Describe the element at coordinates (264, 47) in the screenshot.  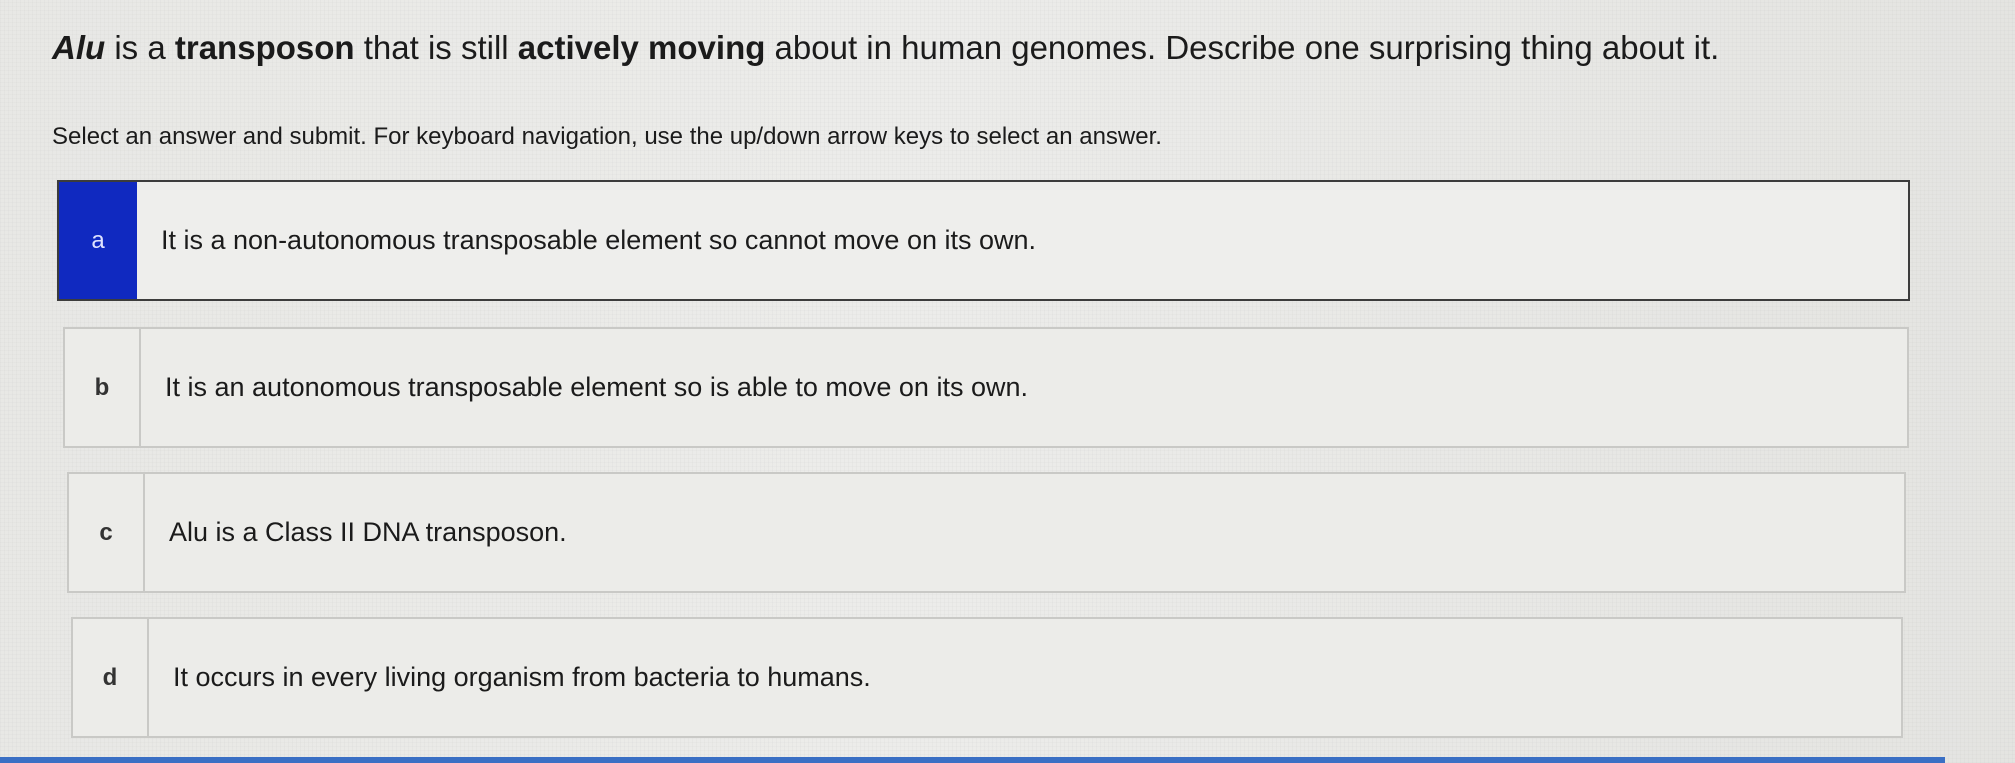
I see `question-keyword: transposon` at that location.